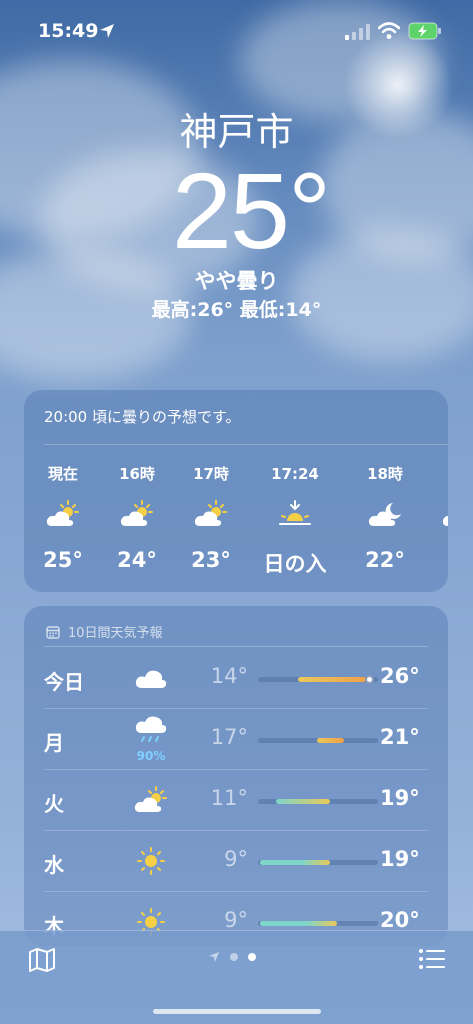 This screenshot has width=473, height=1024. I want to click on map-icon, so click(42, 960).